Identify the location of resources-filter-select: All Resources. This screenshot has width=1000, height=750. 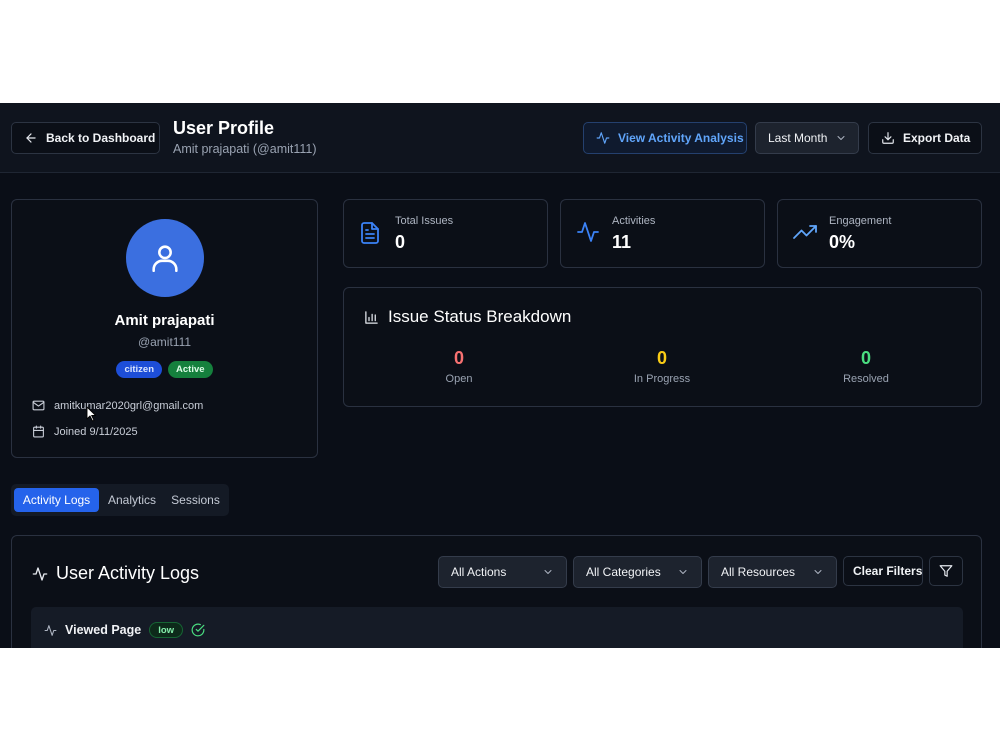
(772, 572).